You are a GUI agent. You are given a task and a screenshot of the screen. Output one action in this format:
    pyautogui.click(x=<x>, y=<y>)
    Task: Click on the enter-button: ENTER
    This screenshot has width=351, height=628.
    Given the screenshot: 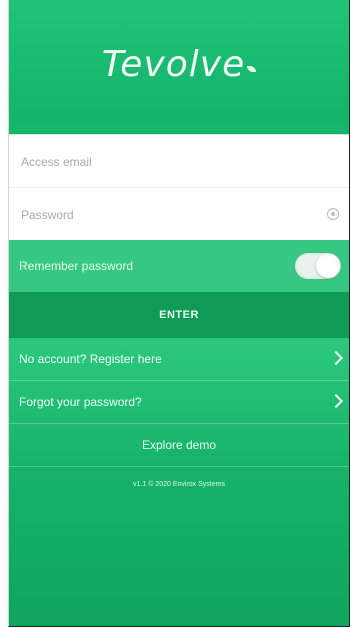 What is the action you would take?
    pyautogui.click(x=179, y=315)
    